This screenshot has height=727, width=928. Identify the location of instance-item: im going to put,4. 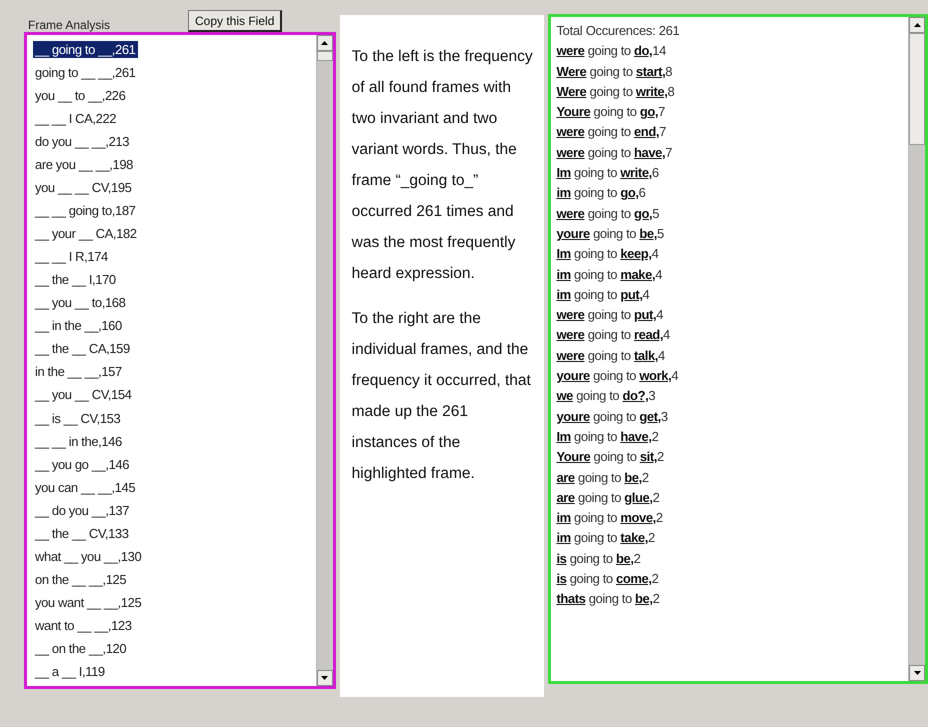
(732, 295).